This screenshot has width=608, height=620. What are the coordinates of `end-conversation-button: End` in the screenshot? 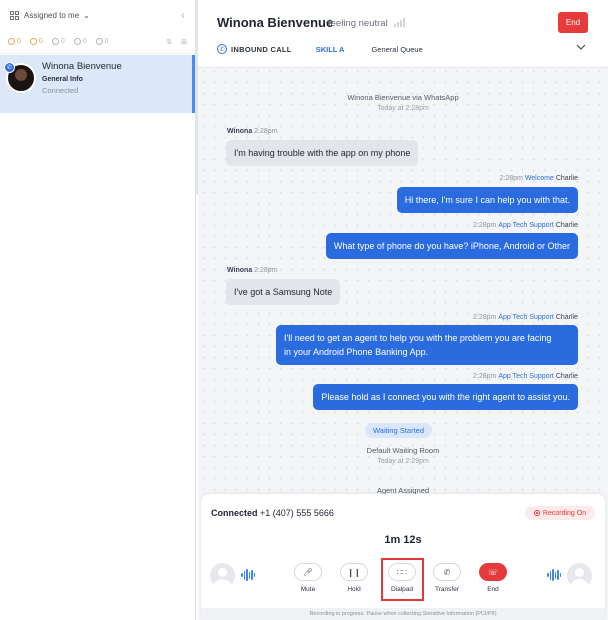 It's located at (573, 22).